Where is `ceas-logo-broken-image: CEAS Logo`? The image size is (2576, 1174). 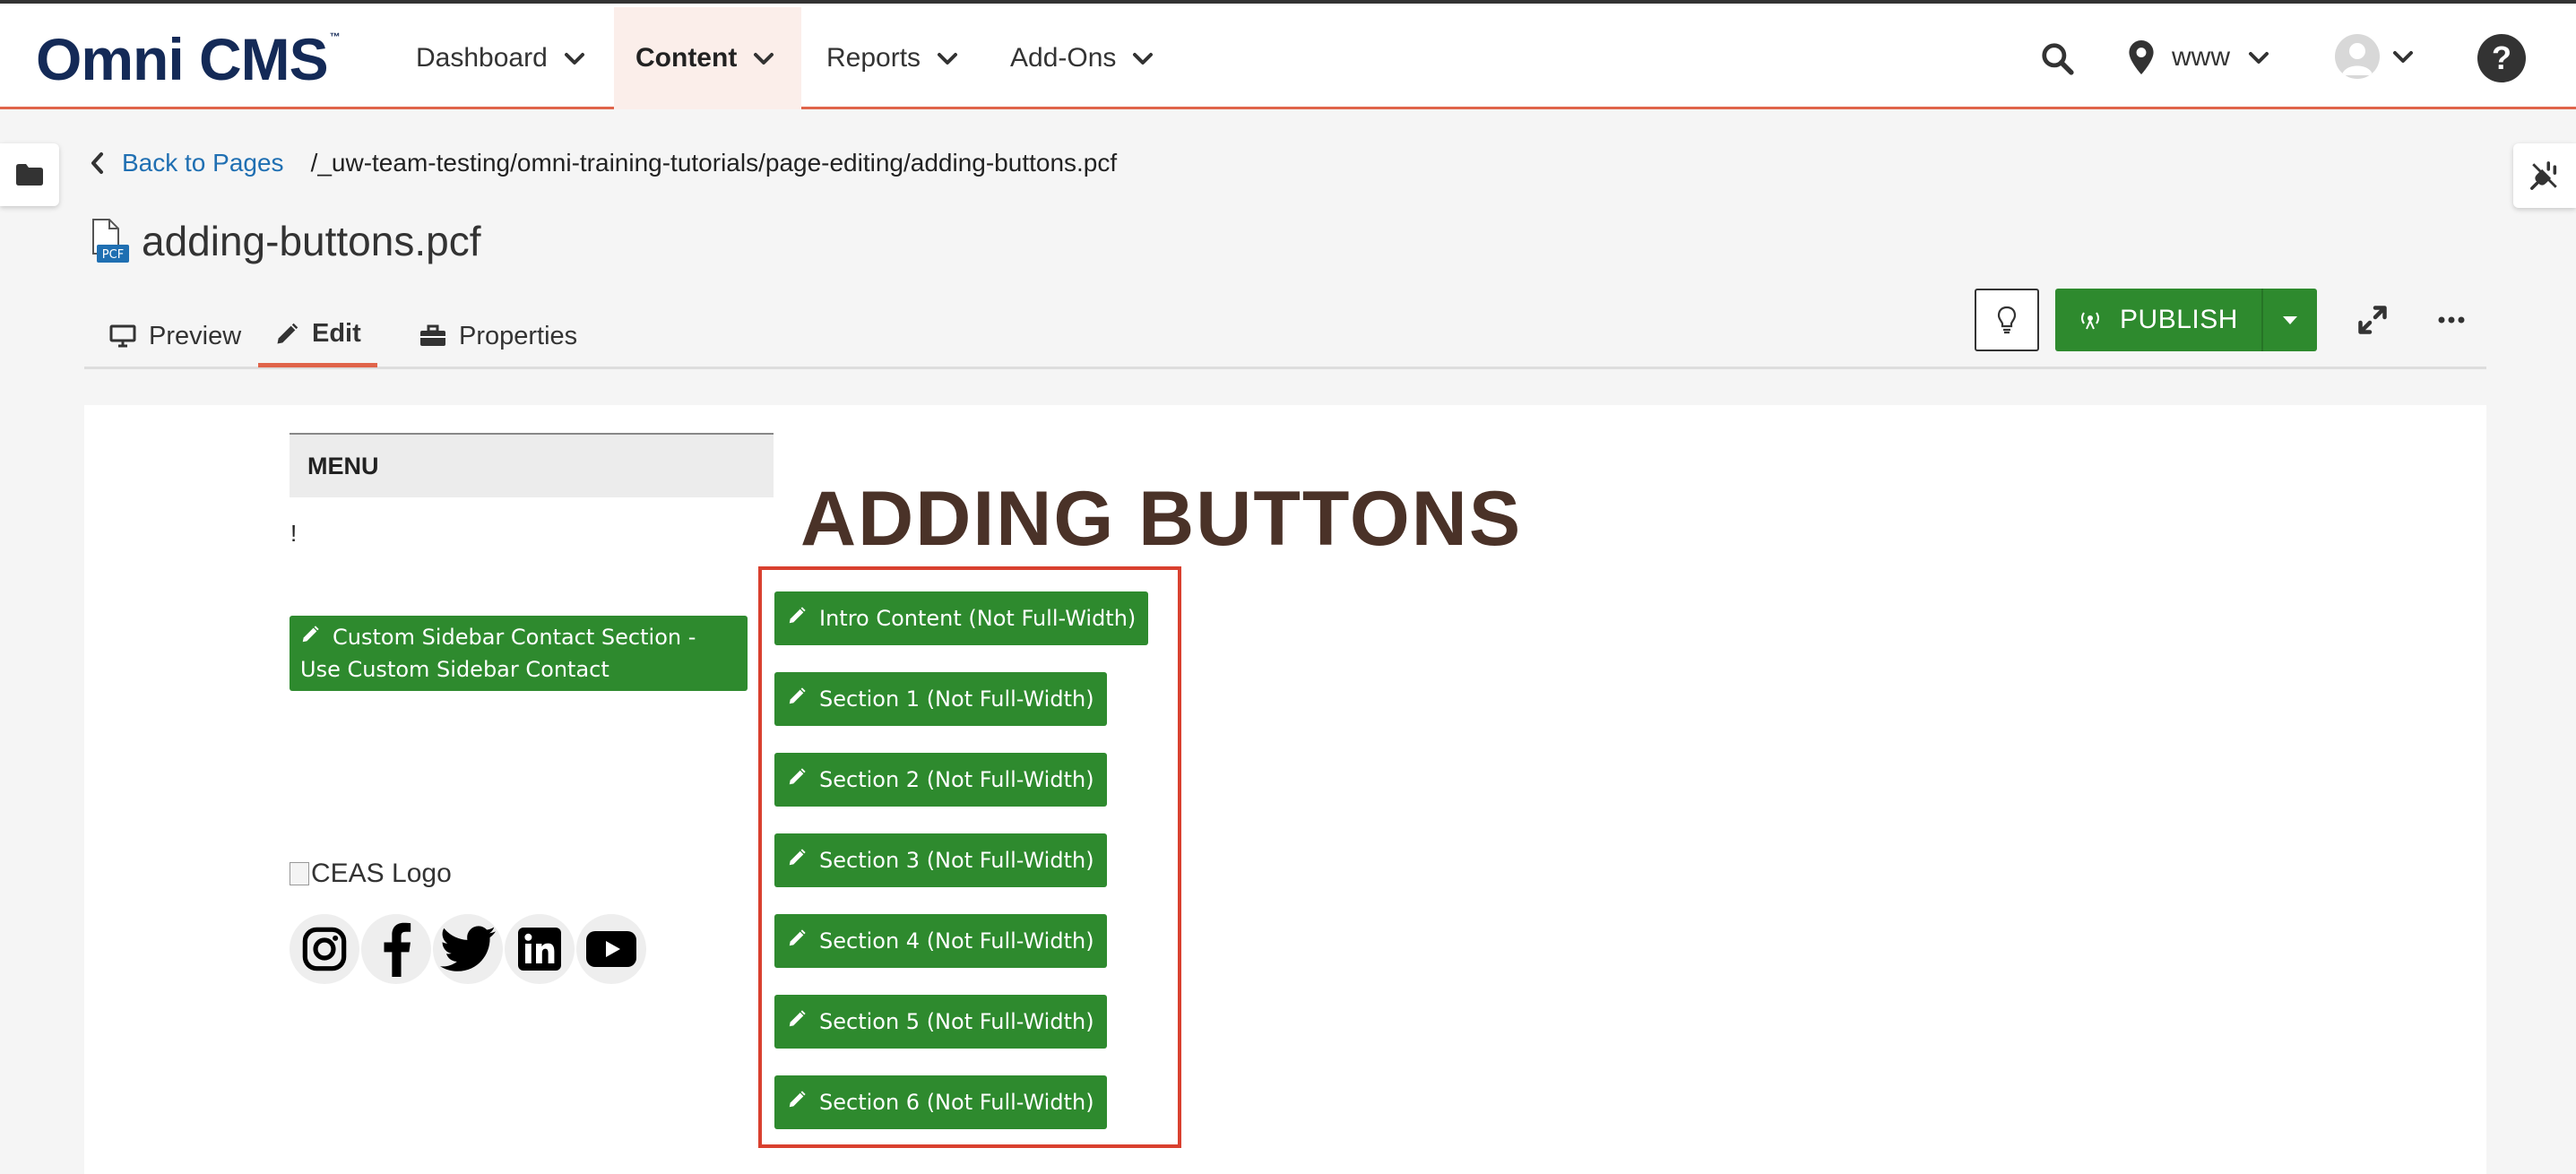
ceas-logo-broken-image: CEAS Logo is located at coordinates (371, 874).